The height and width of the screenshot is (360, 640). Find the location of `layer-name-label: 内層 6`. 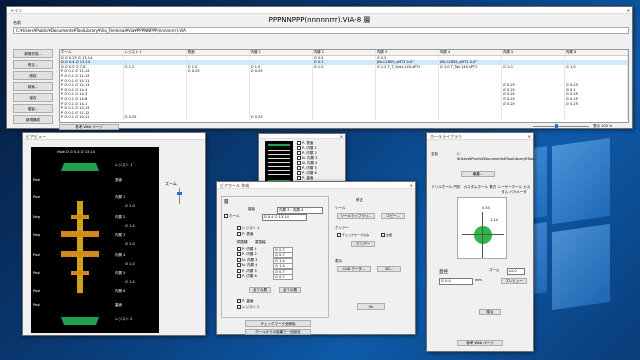

layer-name-label: 内層 6 is located at coordinates (120, 291).